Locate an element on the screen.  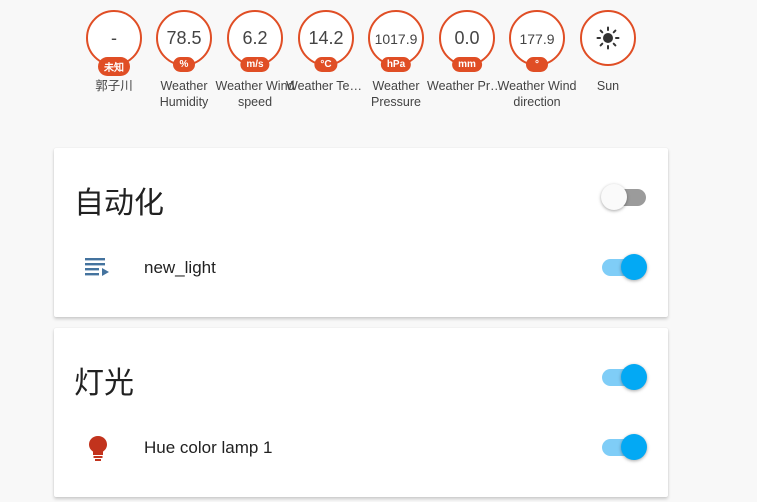
badge-unit: 未知 is located at coordinates (114, 66).